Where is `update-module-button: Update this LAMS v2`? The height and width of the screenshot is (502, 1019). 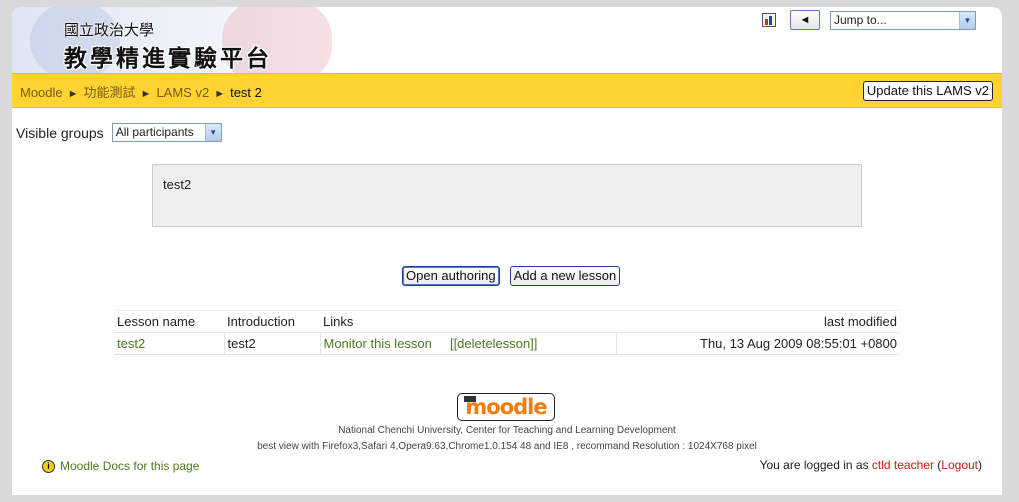 update-module-button: Update this LAMS v2 is located at coordinates (927, 91).